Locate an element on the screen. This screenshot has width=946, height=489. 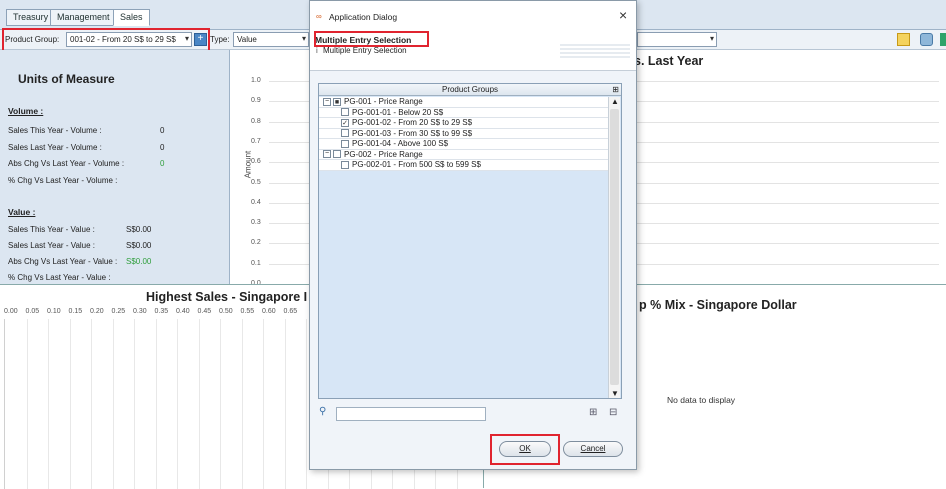
tree-item-label: PG-001-03 - From 30 S$ to 99 S$ is located at coordinates (412, 133).